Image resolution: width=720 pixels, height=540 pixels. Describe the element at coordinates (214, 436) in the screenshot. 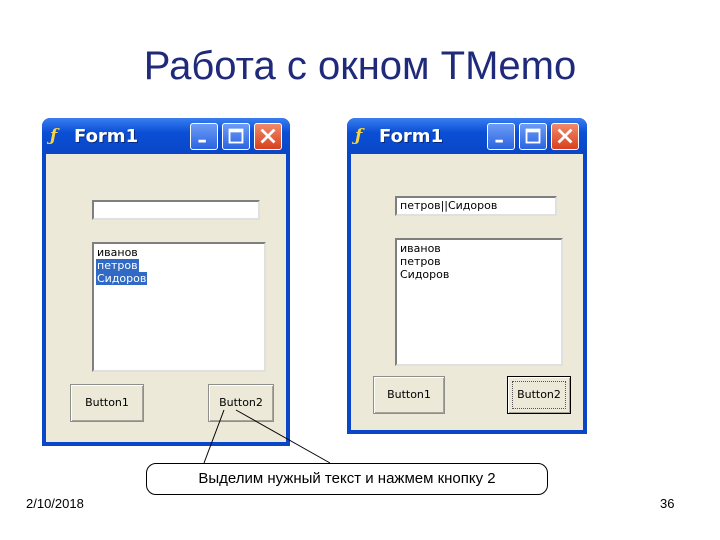

I see `callout-line-left` at that location.